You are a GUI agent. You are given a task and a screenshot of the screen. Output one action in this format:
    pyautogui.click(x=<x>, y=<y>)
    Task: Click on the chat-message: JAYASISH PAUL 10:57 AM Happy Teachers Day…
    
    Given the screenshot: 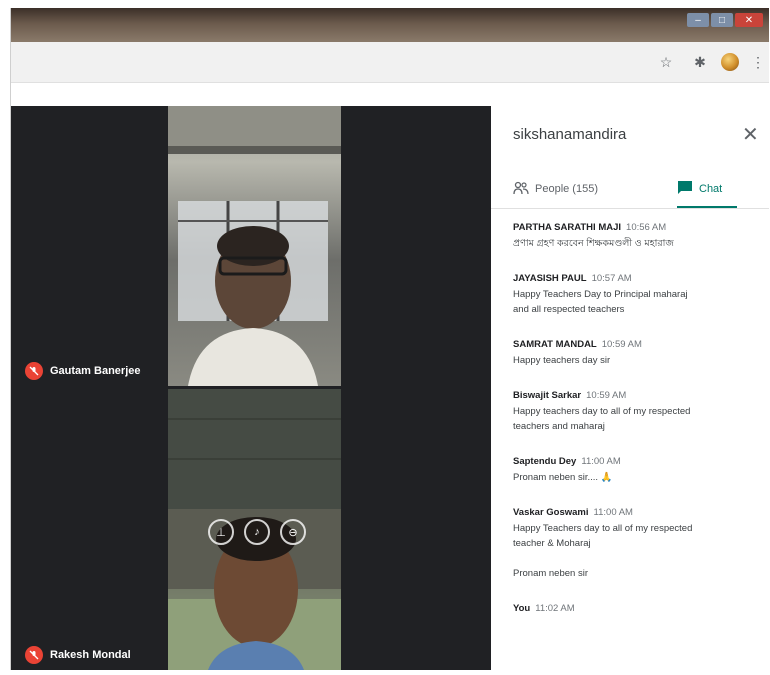 What is the action you would take?
    pyautogui.click(x=630, y=295)
    